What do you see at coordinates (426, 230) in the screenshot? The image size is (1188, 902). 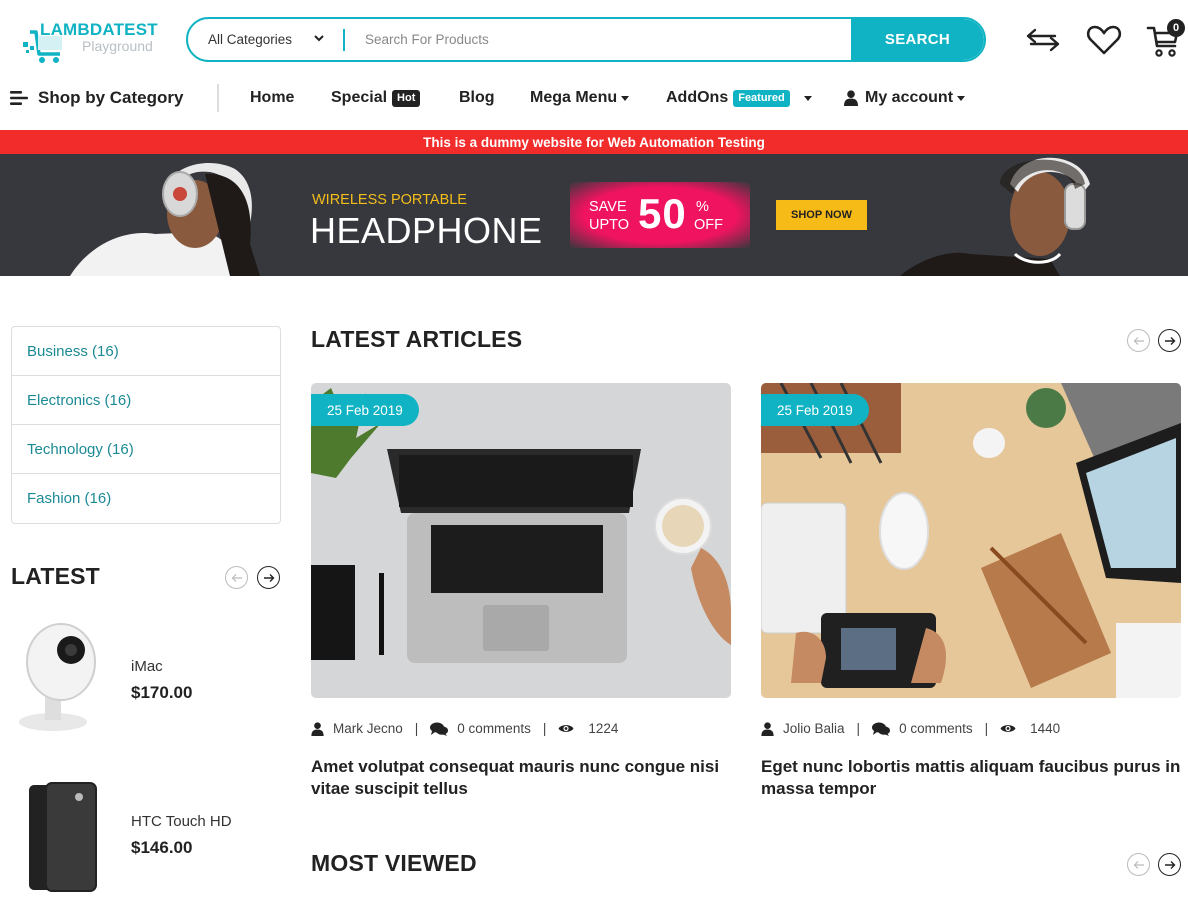 I see `banner-title: HEADPHONE` at bounding box center [426, 230].